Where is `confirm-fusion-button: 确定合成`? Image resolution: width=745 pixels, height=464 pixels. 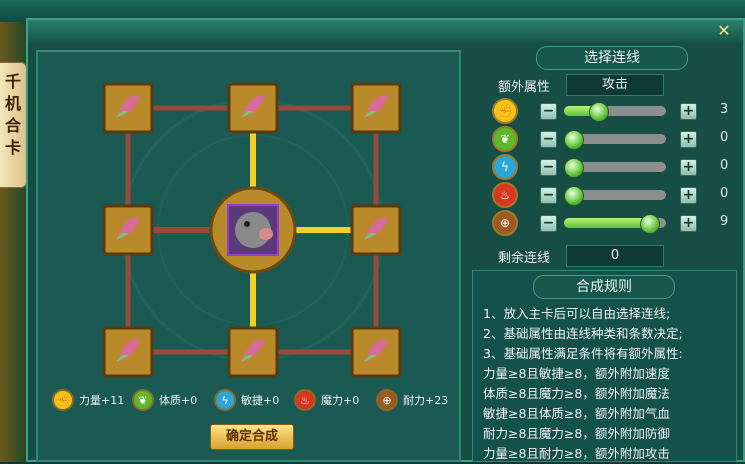 confirm-fusion-button: 确定合成 is located at coordinates (252, 437).